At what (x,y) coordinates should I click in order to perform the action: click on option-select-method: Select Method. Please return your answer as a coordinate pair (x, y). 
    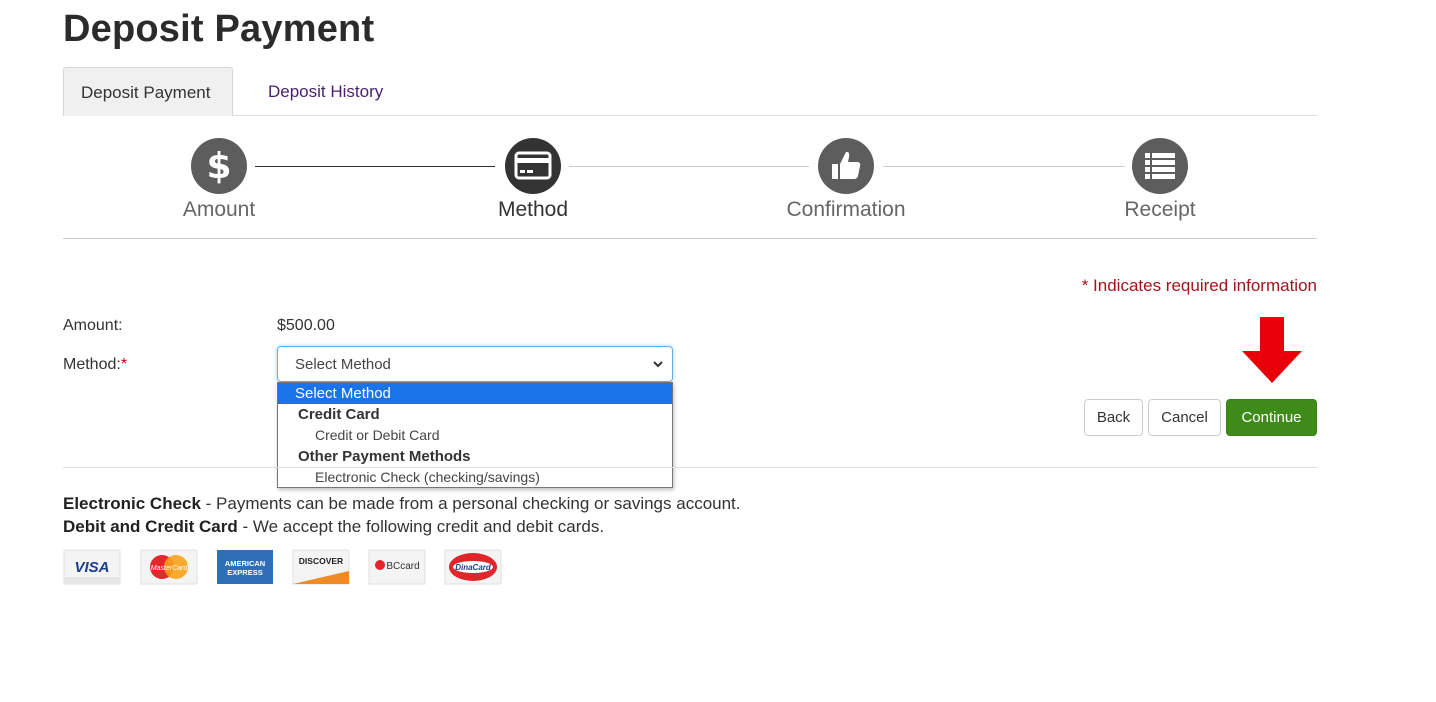
    Looking at the image, I should click on (475, 393).